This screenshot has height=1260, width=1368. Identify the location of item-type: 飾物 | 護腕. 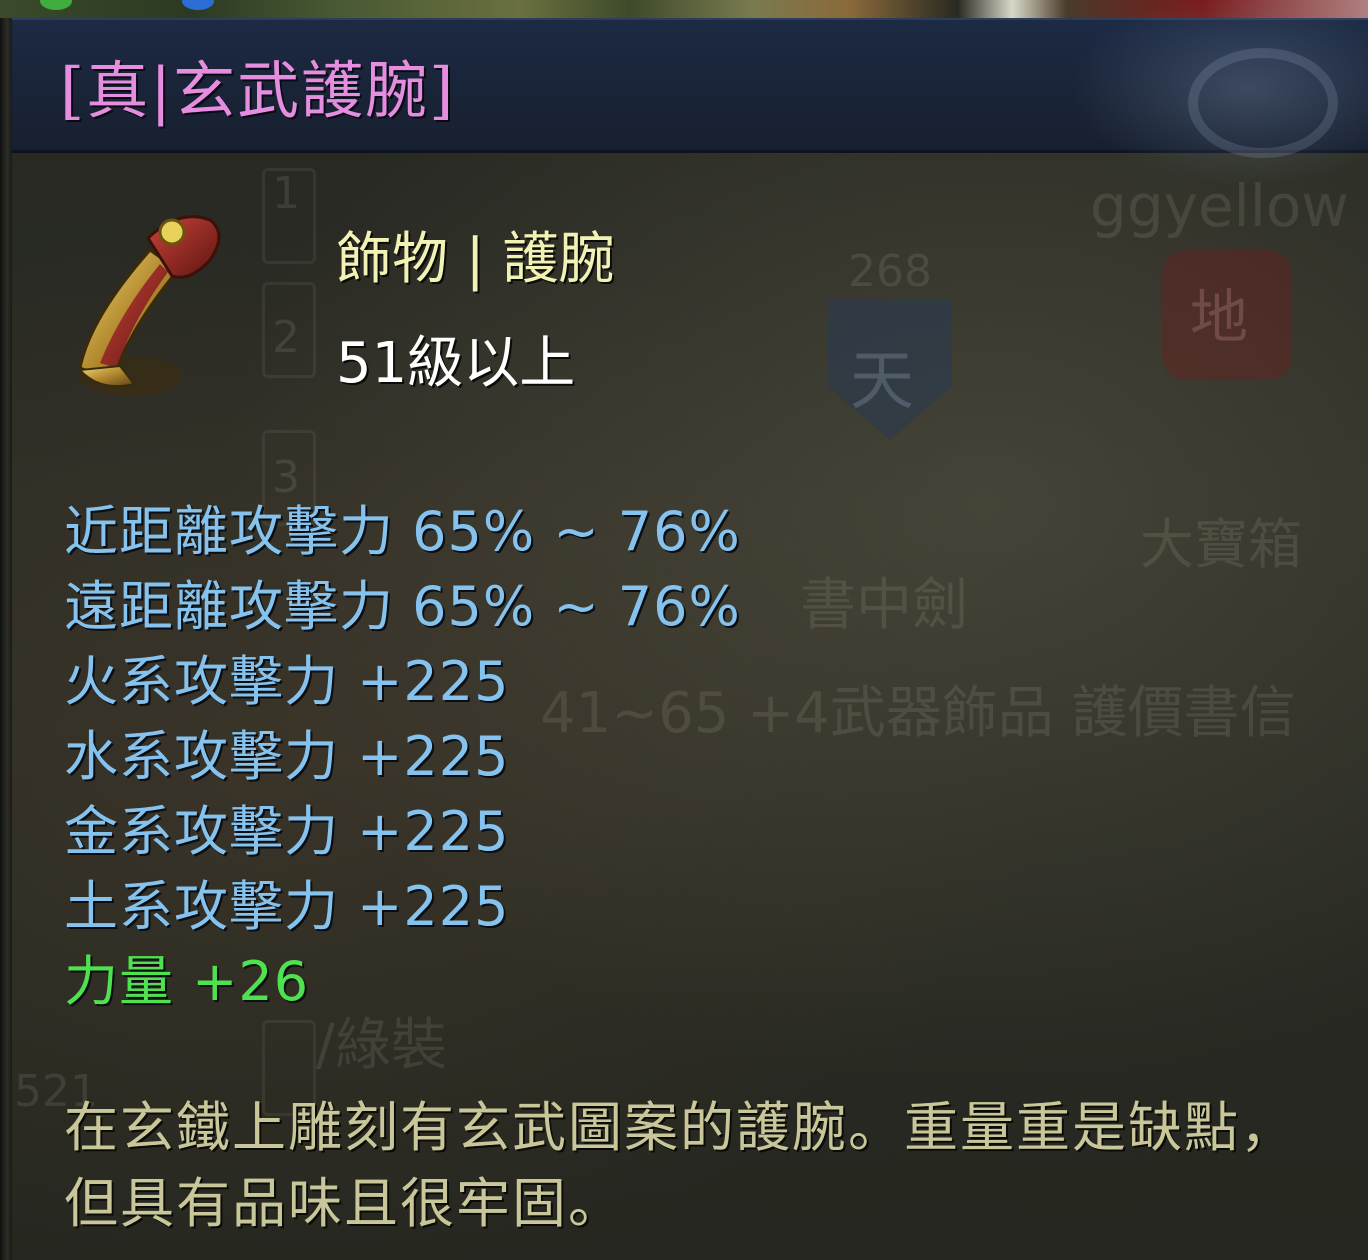
(475, 259).